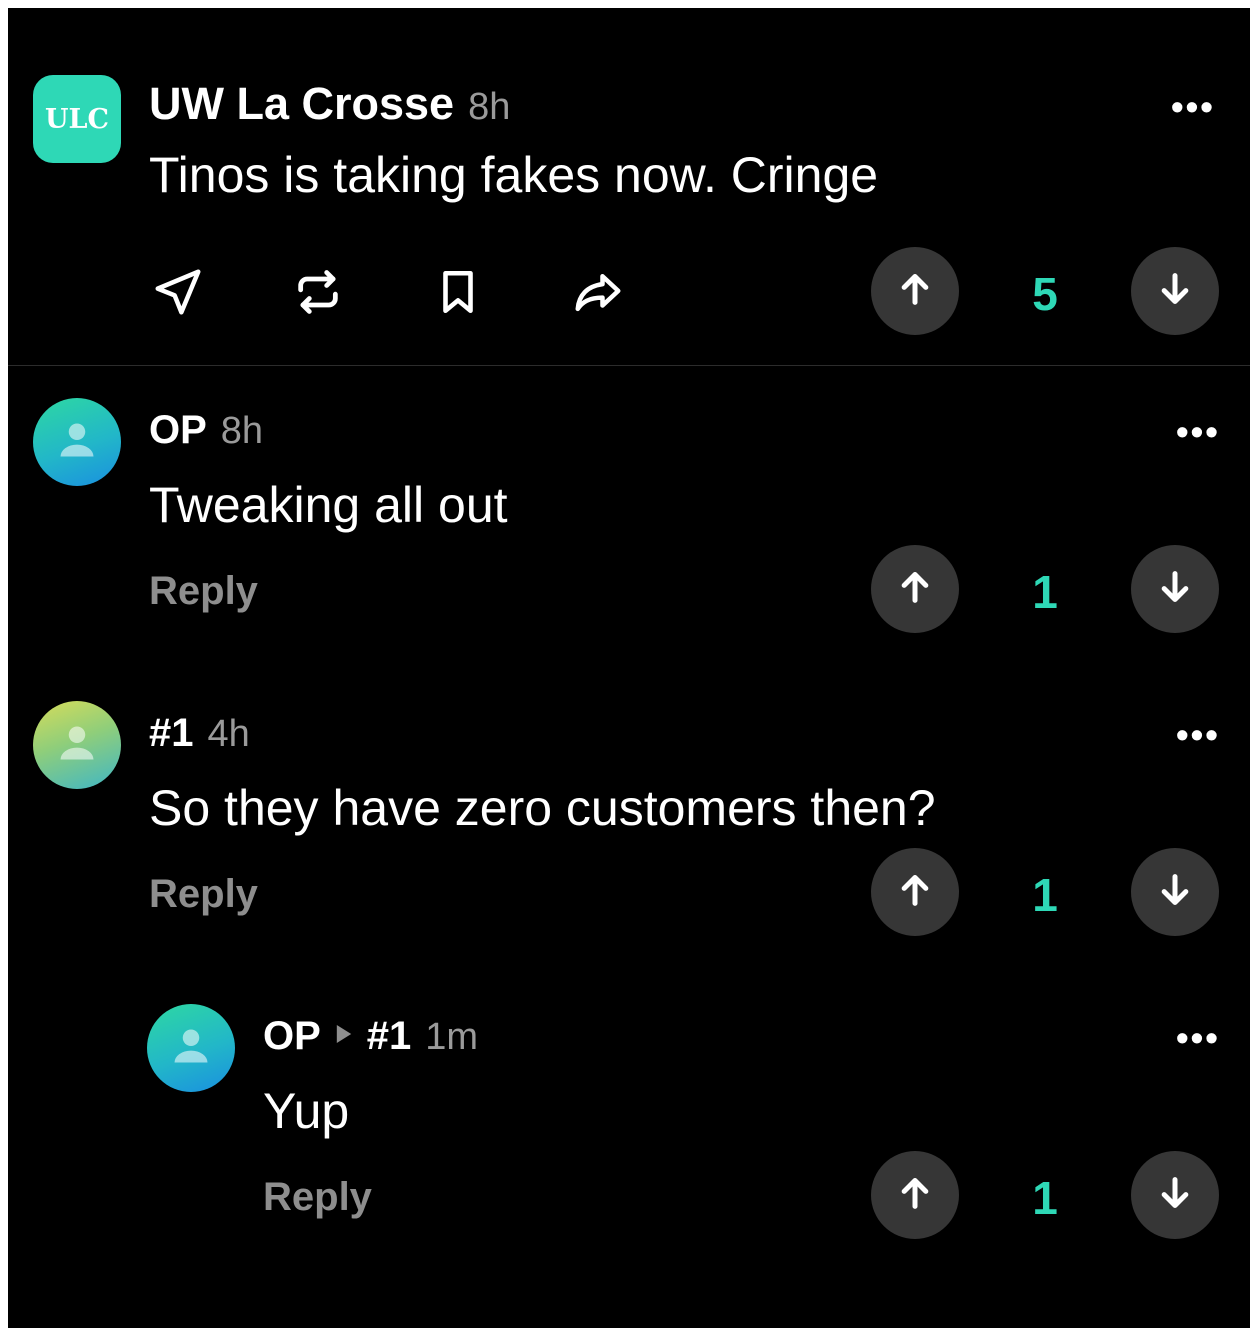  I want to click on comment-header: OP #1 1m, so click(370, 1036).